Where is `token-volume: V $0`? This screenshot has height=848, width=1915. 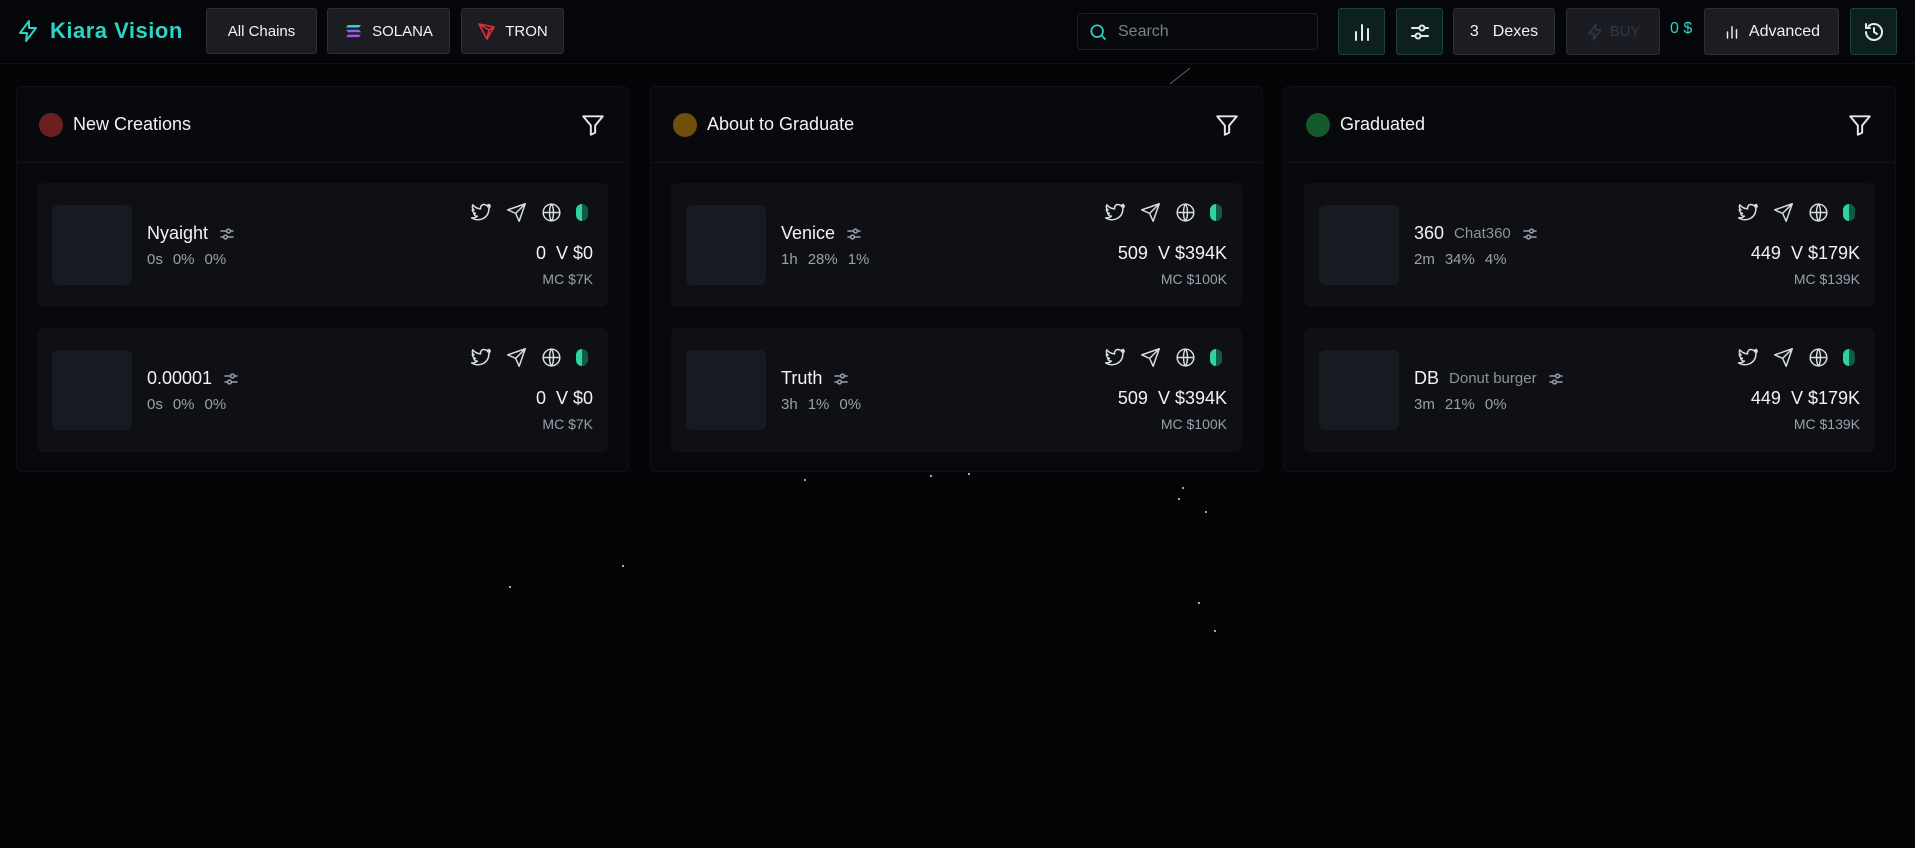
token-volume: V $0 is located at coordinates (574, 398).